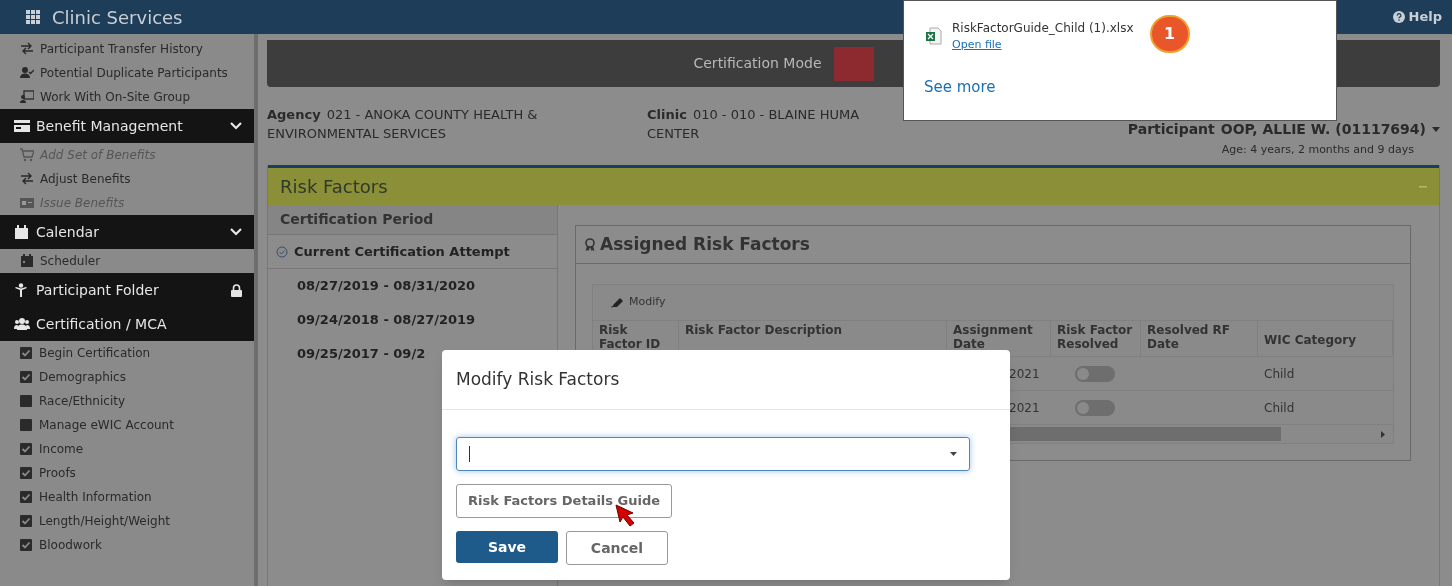 The width and height of the screenshot is (1452, 586). What do you see at coordinates (1317, 150) in the screenshot?
I see `participant-age: Age: 4 years, 2 months and 9 days` at bounding box center [1317, 150].